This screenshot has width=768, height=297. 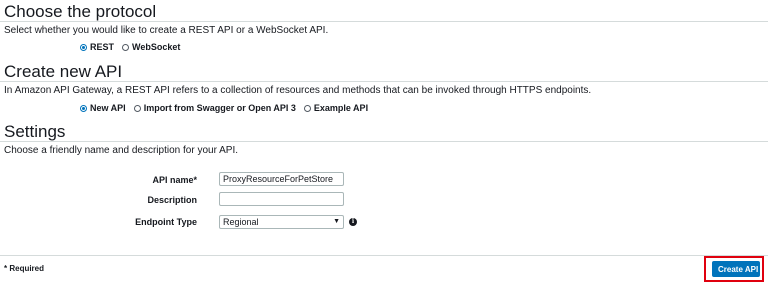 What do you see at coordinates (174, 180) in the screenshot?
I see `api-name-label: API name*` at bounding box center [174, 180].